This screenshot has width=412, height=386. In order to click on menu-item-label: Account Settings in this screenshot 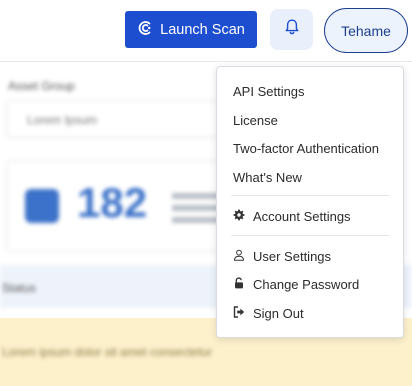, I will do `click(302, 216)`.